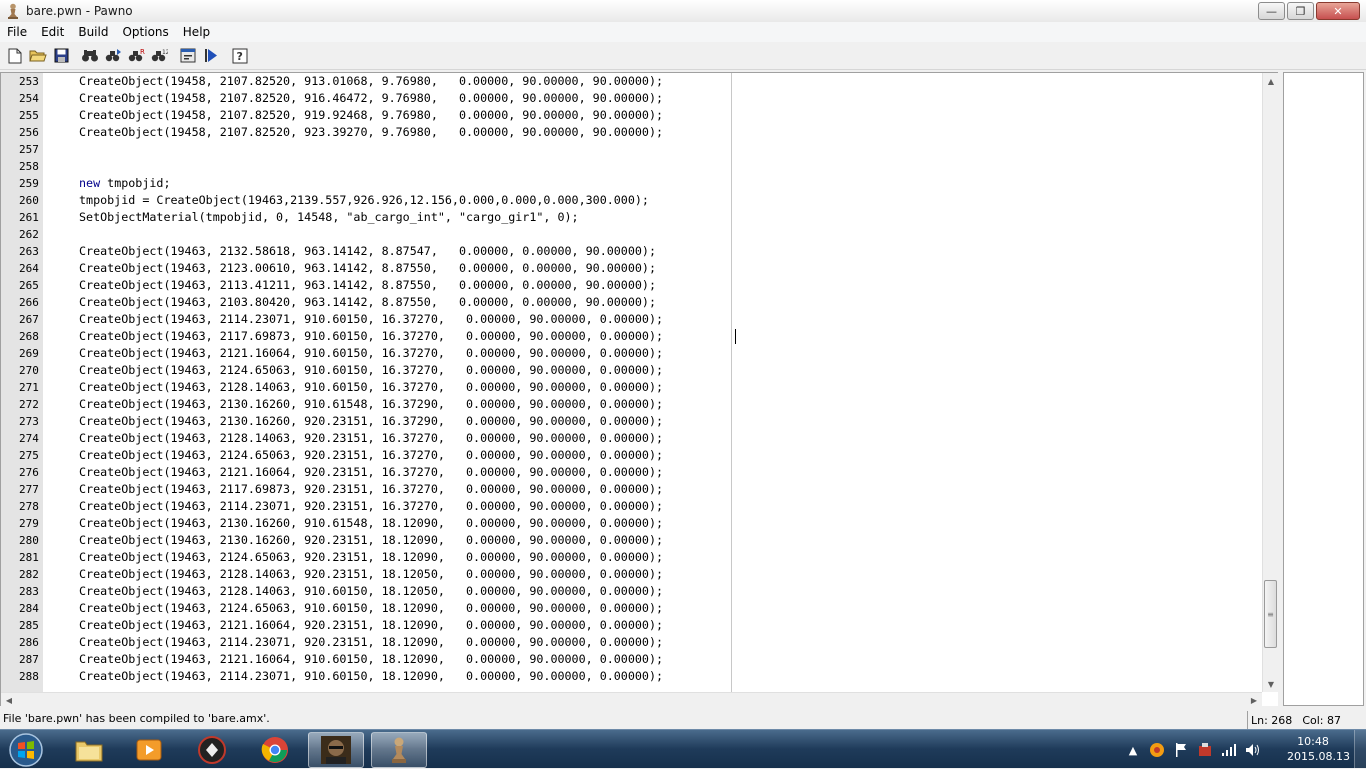  Describe the element at coordinates (731, 382) in the screenshot. I see `right-margin-guide` at that location.